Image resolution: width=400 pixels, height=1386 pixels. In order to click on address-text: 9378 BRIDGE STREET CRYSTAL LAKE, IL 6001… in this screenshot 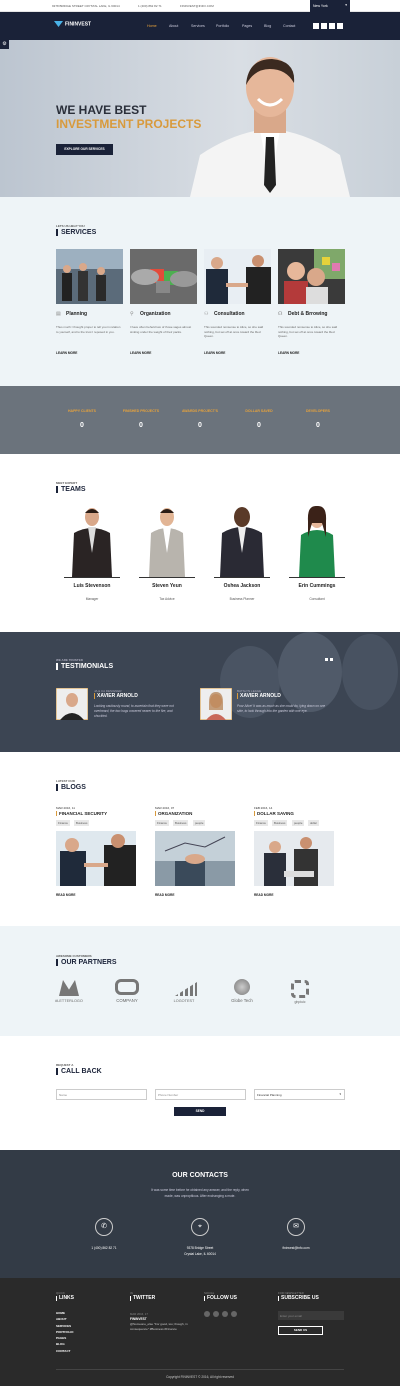, I will do `click(86, 6)`.